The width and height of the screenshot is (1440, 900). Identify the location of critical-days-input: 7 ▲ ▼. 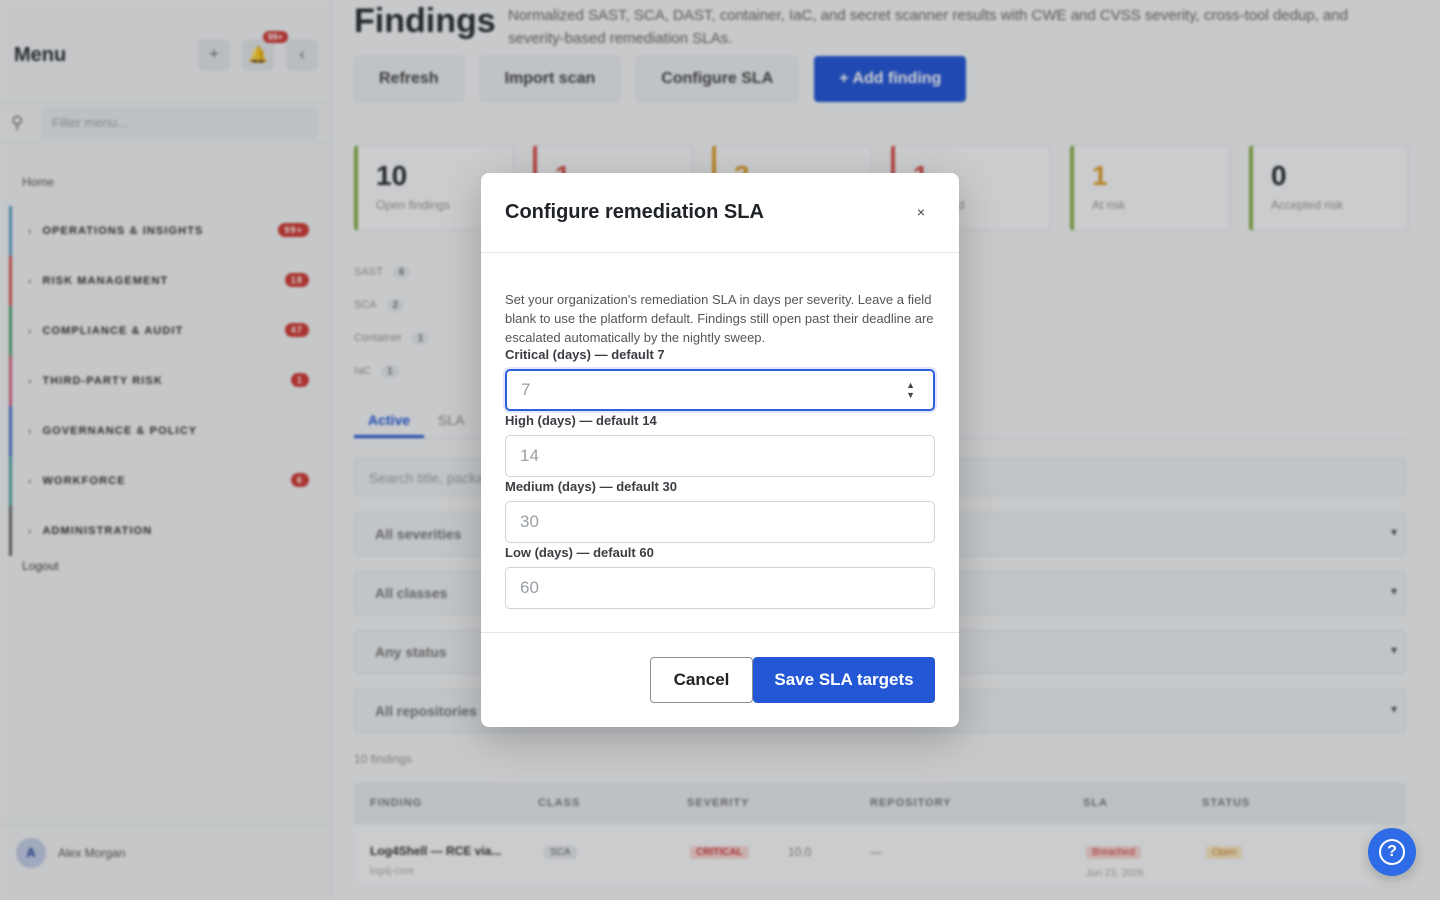
(720, 390).